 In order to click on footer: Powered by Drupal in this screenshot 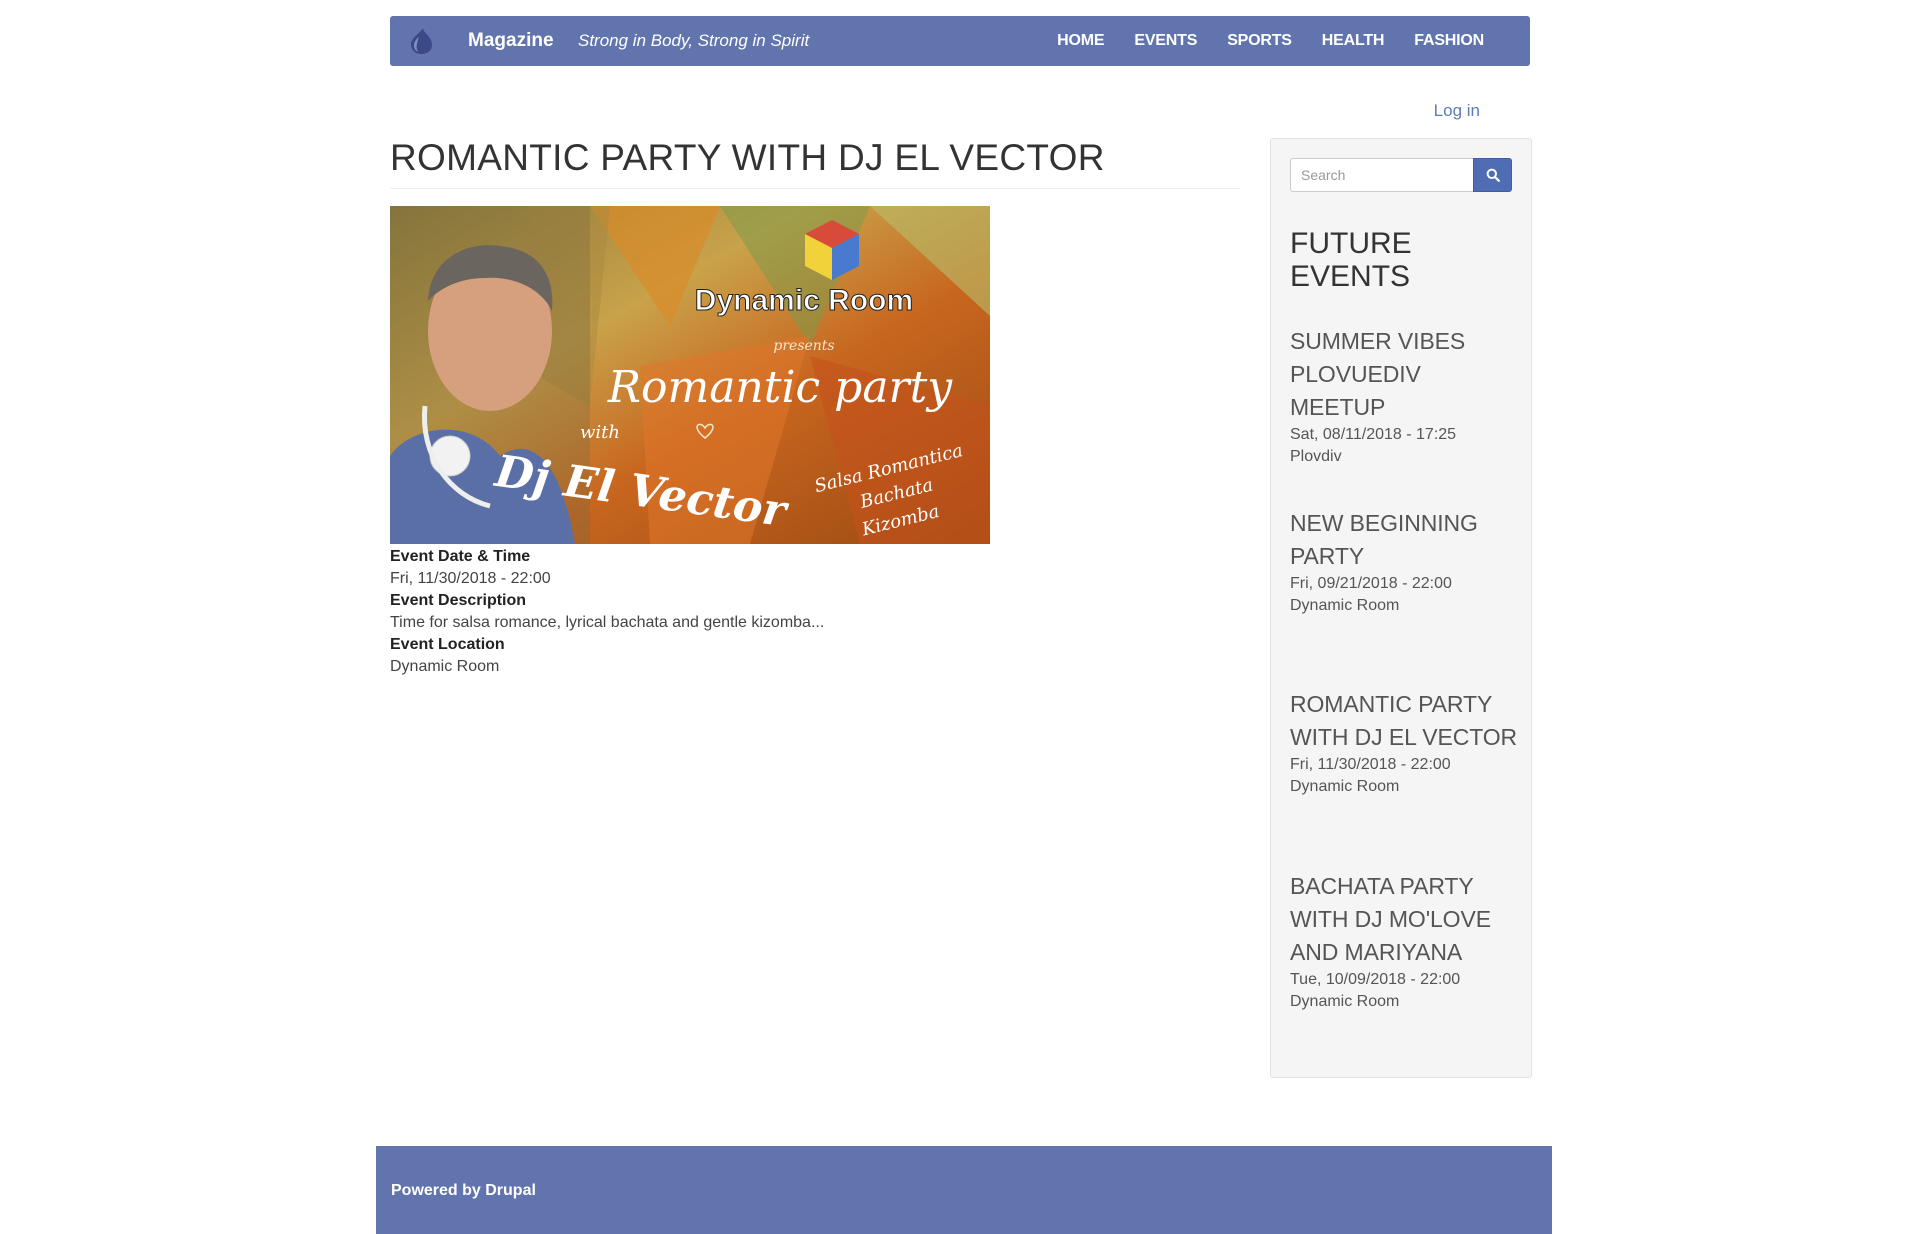, I will do `click(964, 1190)`.